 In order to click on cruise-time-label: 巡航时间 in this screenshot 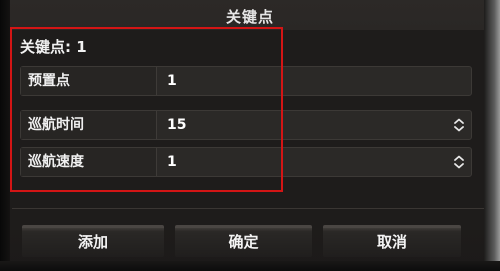, I will do `click(89, 125)`.